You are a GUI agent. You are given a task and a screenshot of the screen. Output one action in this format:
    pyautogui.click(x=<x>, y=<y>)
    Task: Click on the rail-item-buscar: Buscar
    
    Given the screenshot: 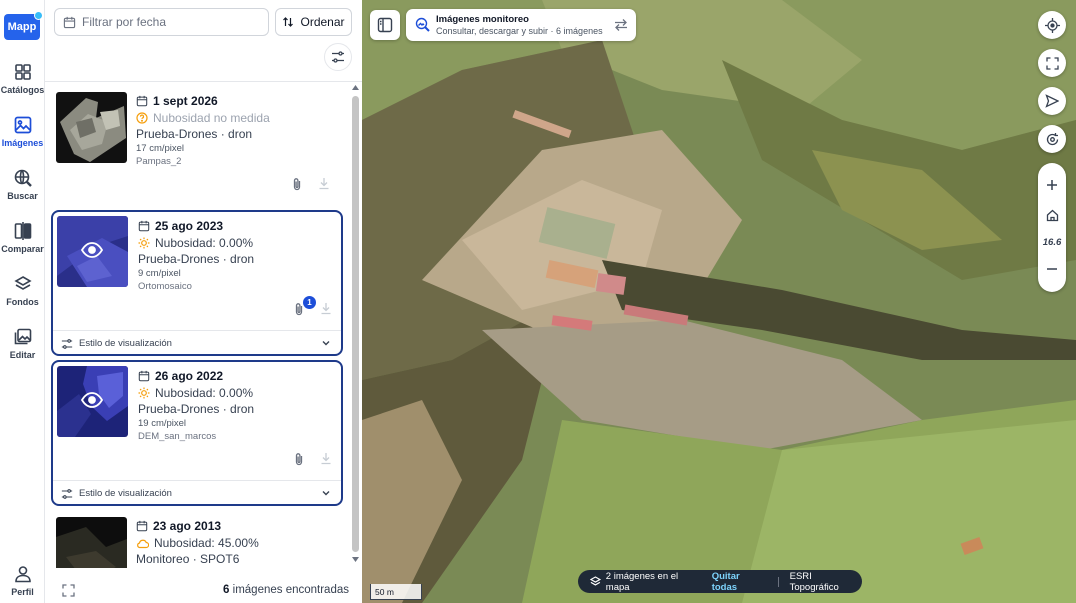 What is the action you would take?
    pyautogui.click(x=22, y=191)
    